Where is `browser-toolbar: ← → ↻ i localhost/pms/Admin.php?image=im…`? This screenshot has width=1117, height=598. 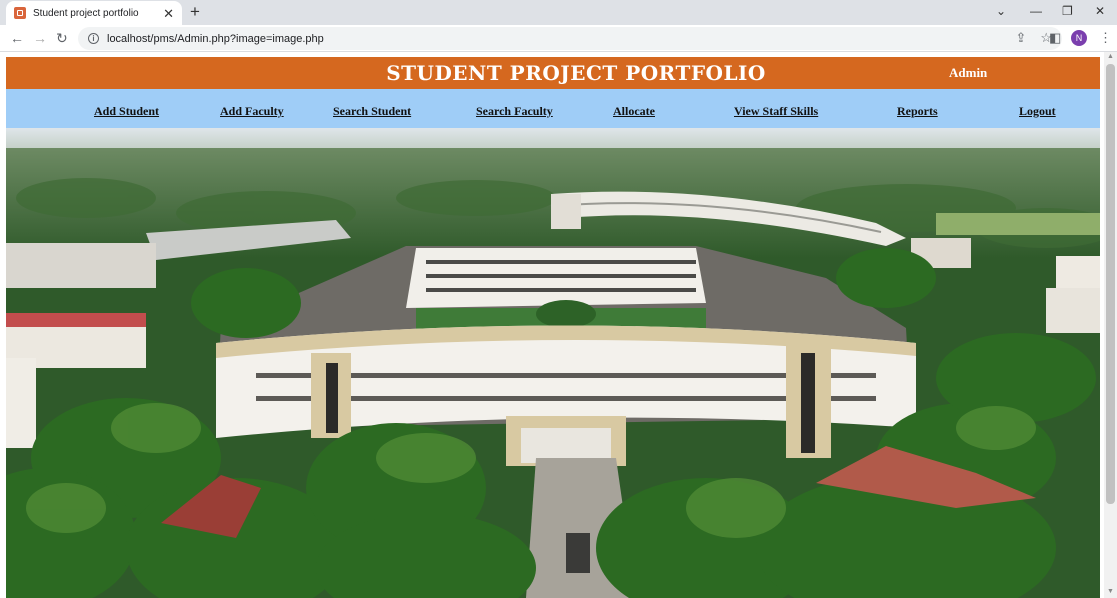 browser-toolbar: ← → ↻ i localhost/pms/Admin.php?image=im… is located at coordinates (558, 38).